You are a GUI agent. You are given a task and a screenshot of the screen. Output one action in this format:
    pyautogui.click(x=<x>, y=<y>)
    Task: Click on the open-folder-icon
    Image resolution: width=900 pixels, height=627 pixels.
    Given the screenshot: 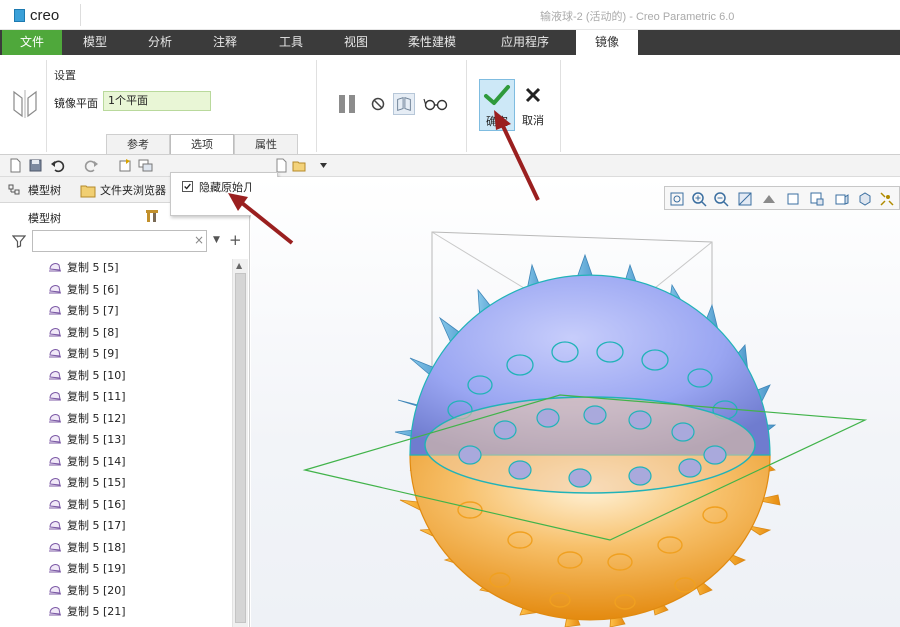 What is the action you would take?
    pyautogui.click(x=299, y=165)
    